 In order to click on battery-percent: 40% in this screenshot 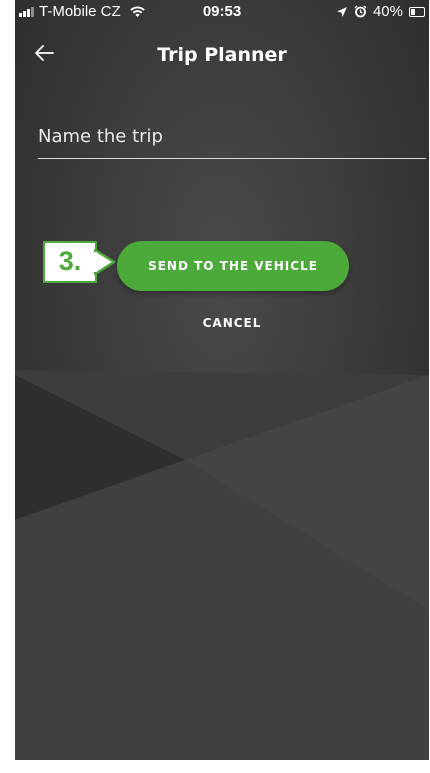, I will do `click(387, 11)`.